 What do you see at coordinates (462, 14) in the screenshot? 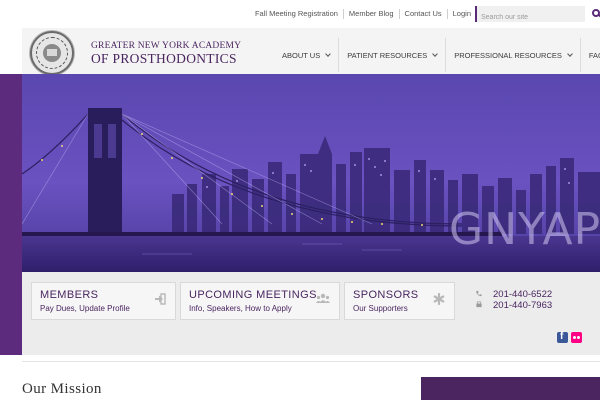
I see `login-link: Login` at bounding box center [462, 14].